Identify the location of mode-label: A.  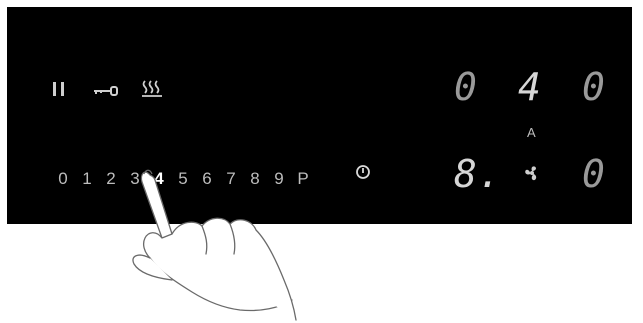
(531, 132).